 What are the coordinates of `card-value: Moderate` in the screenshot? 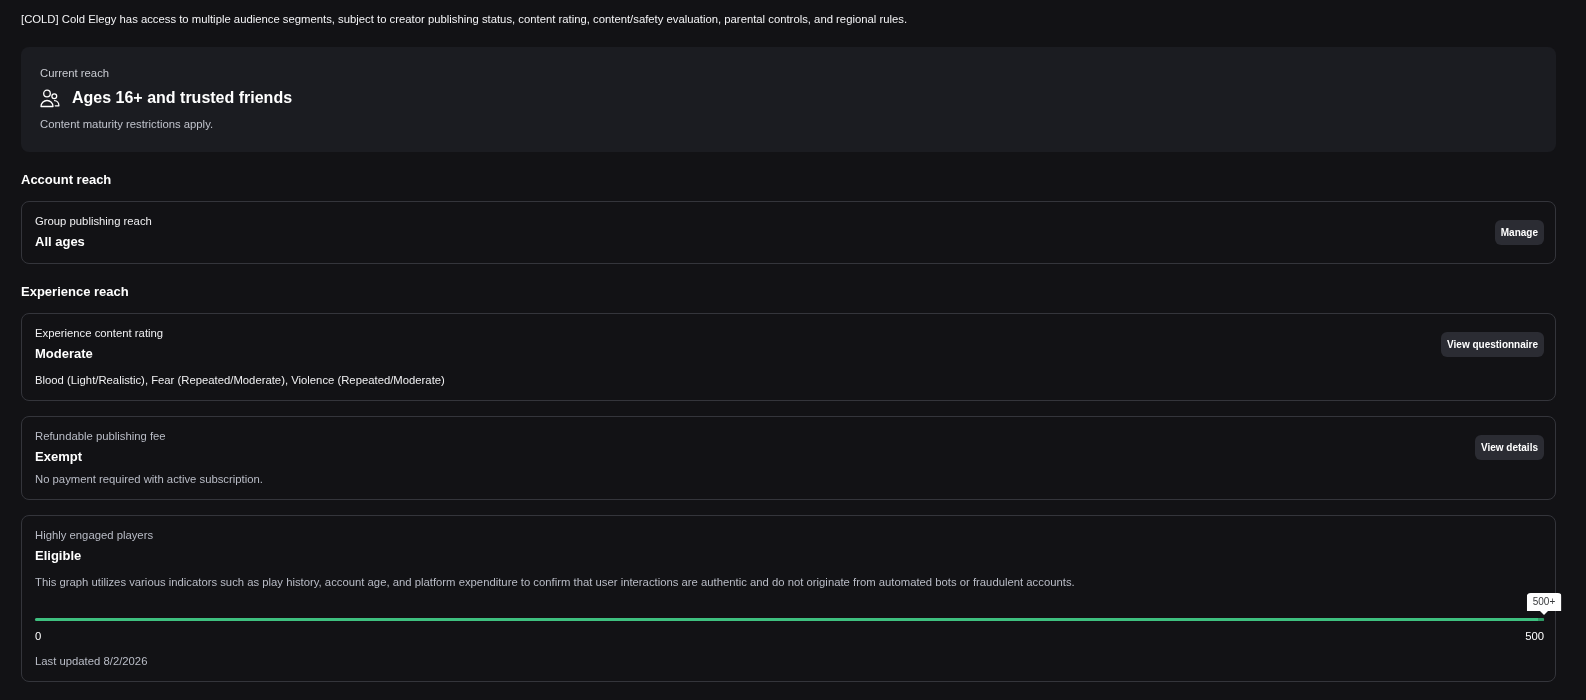 It's located at (64, 354).